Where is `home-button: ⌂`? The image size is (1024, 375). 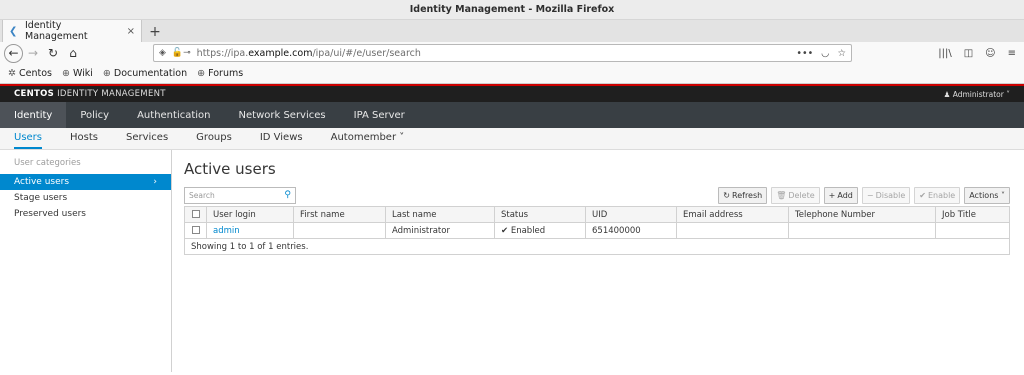 home-button: ⌂ is located at coordinates (73, 53).